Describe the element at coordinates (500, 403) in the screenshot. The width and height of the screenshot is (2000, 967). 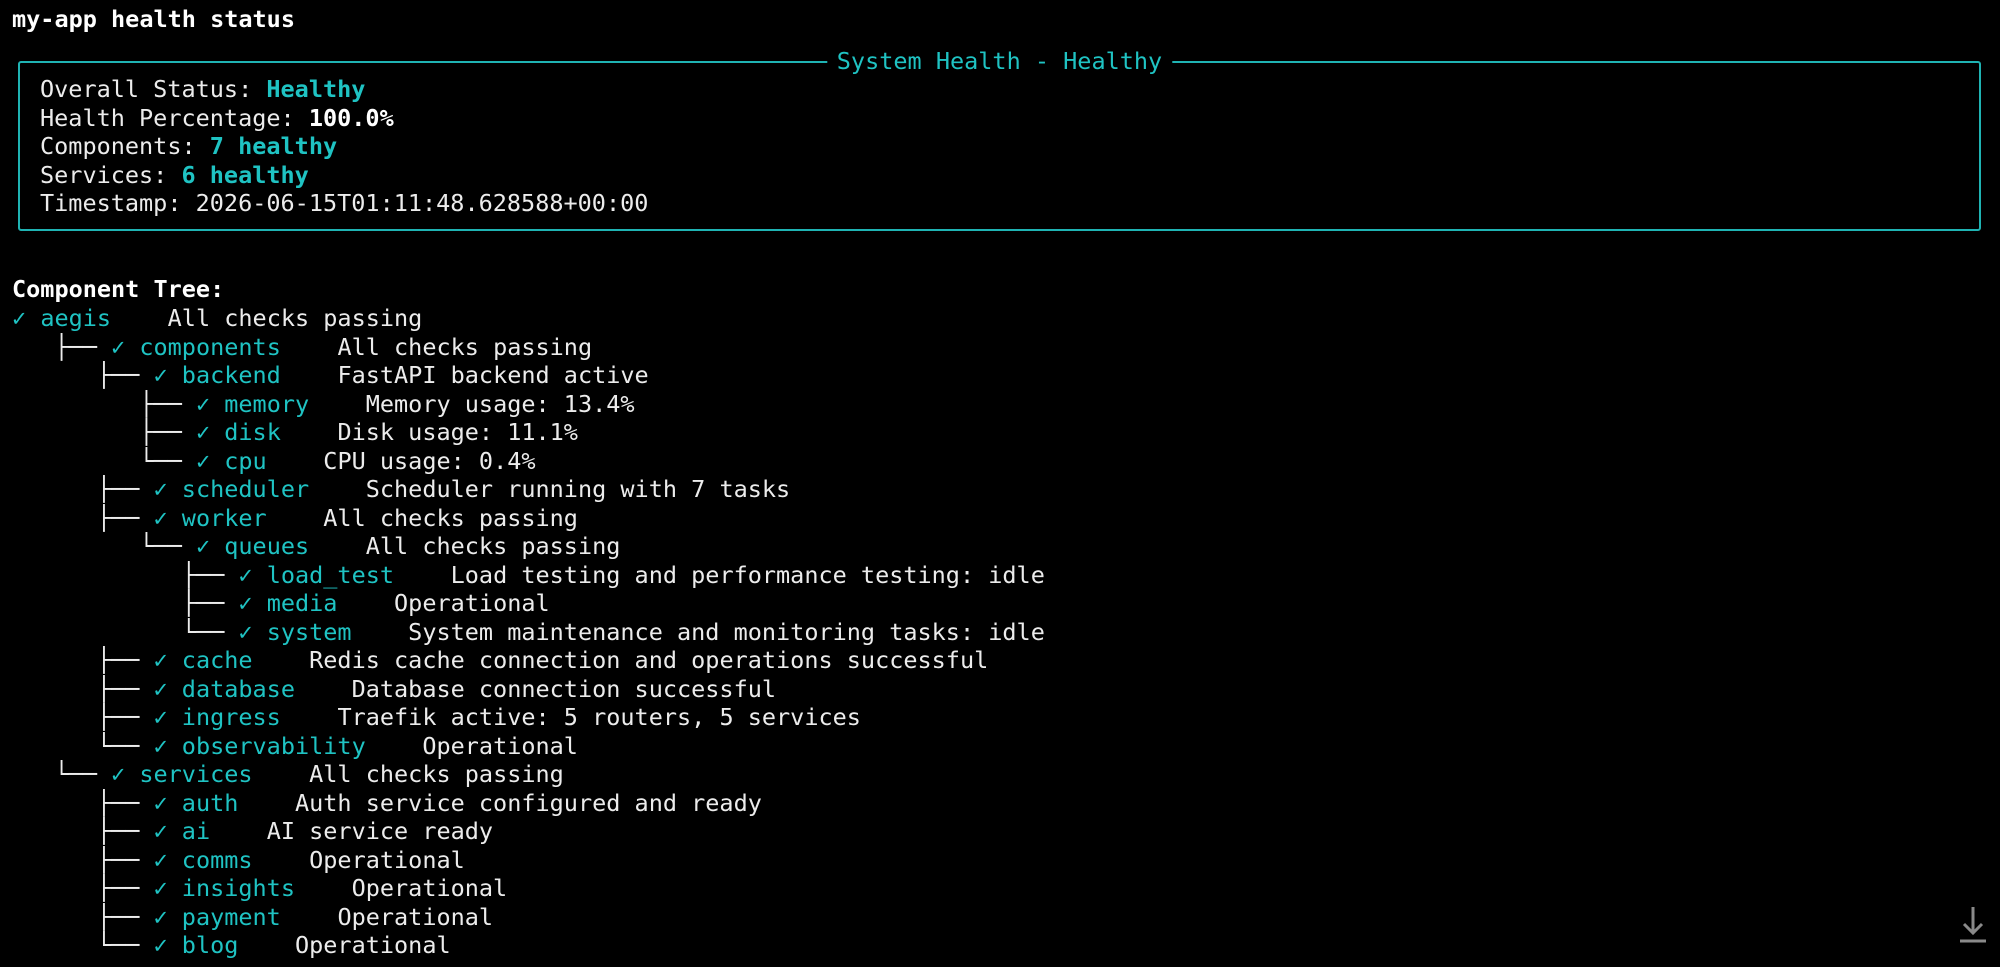
I see `tree-node-message: Memory usage: 13.4%` at that location.